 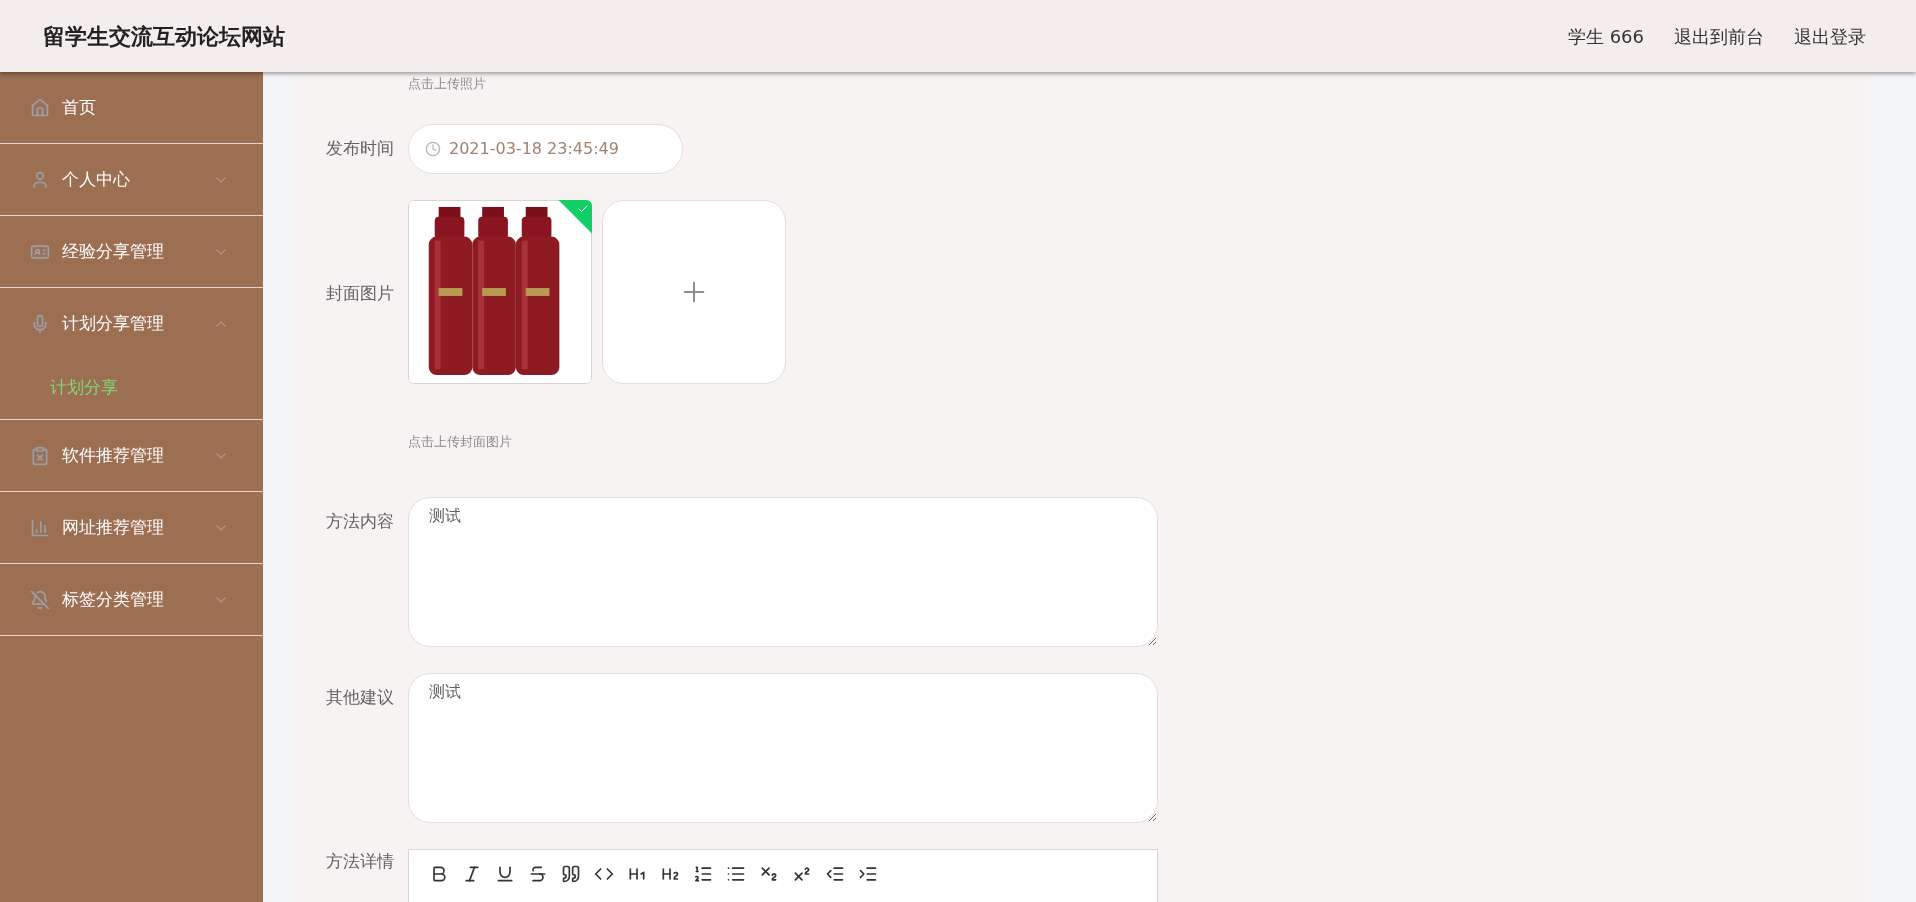 What do you see at coordinates (360, 861) in the screenshot?
I see `field-label: 方法详情` at bounding box center [360, 861].